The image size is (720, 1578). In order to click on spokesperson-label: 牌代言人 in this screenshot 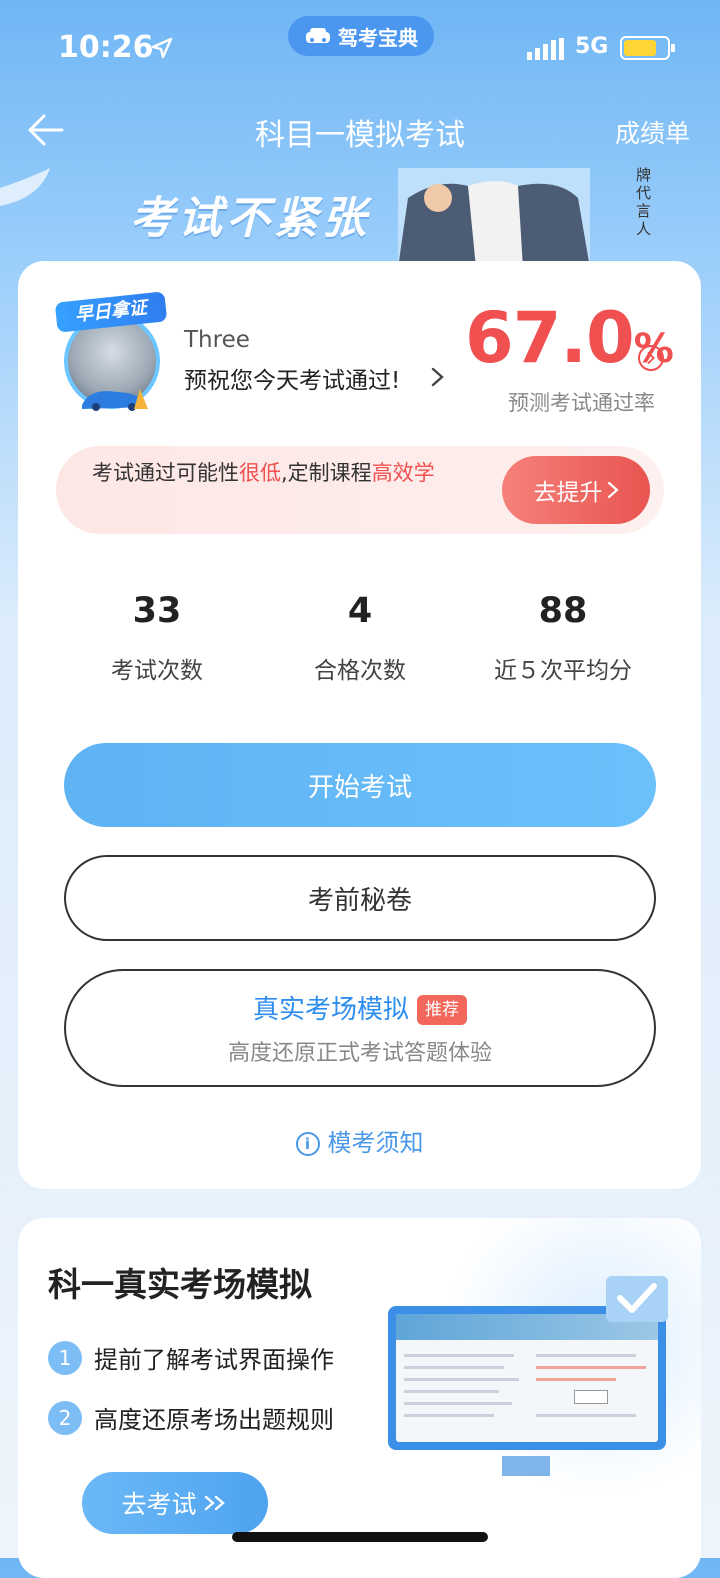, I will do `click(644, 202)`.